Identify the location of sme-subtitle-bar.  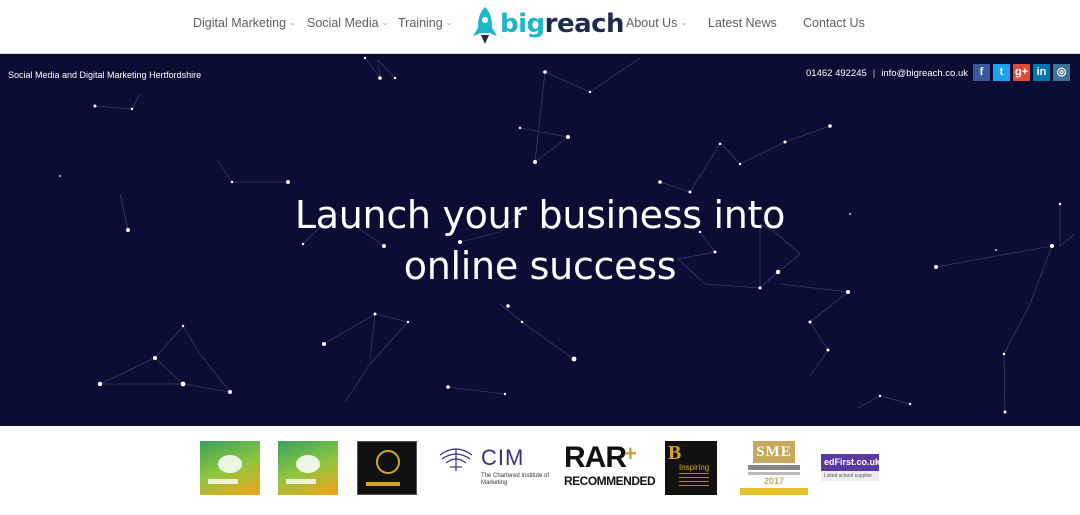
(774, 467).